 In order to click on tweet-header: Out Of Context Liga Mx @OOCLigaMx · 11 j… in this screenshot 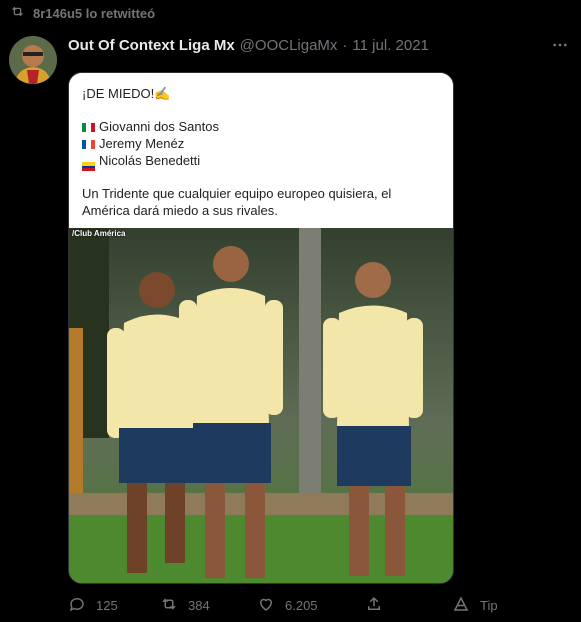, I will do `click(294, 45)`.